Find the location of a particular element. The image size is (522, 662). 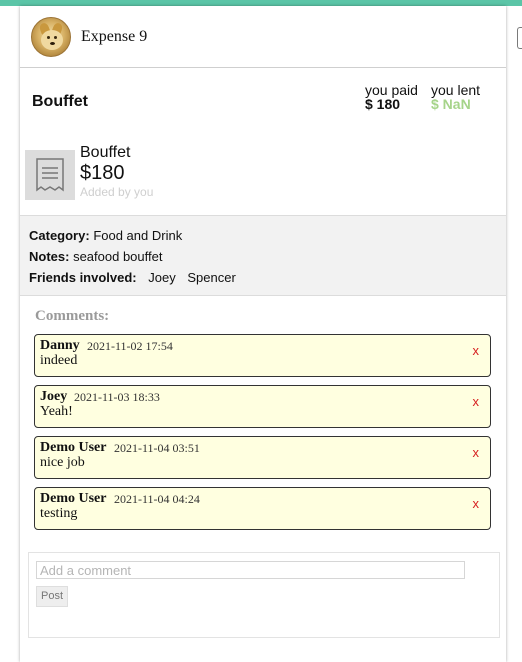

detail-amount: $180 is located at coordinates (102, 173).